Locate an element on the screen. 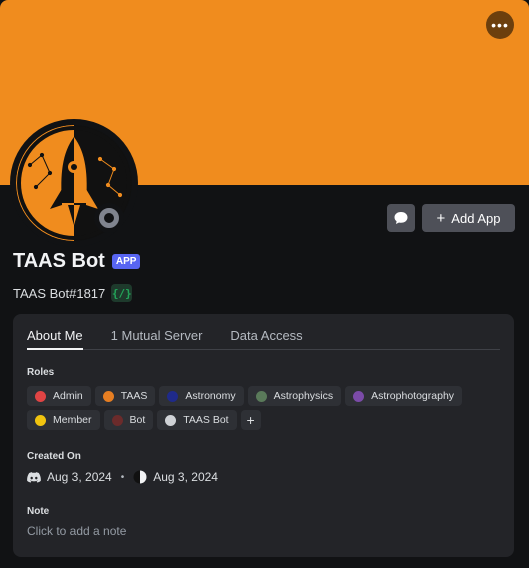 The height and width of the screenshot is (568, 529). role-chip-taas-bot: TAAS Bot is located at coordinates (197, 420).